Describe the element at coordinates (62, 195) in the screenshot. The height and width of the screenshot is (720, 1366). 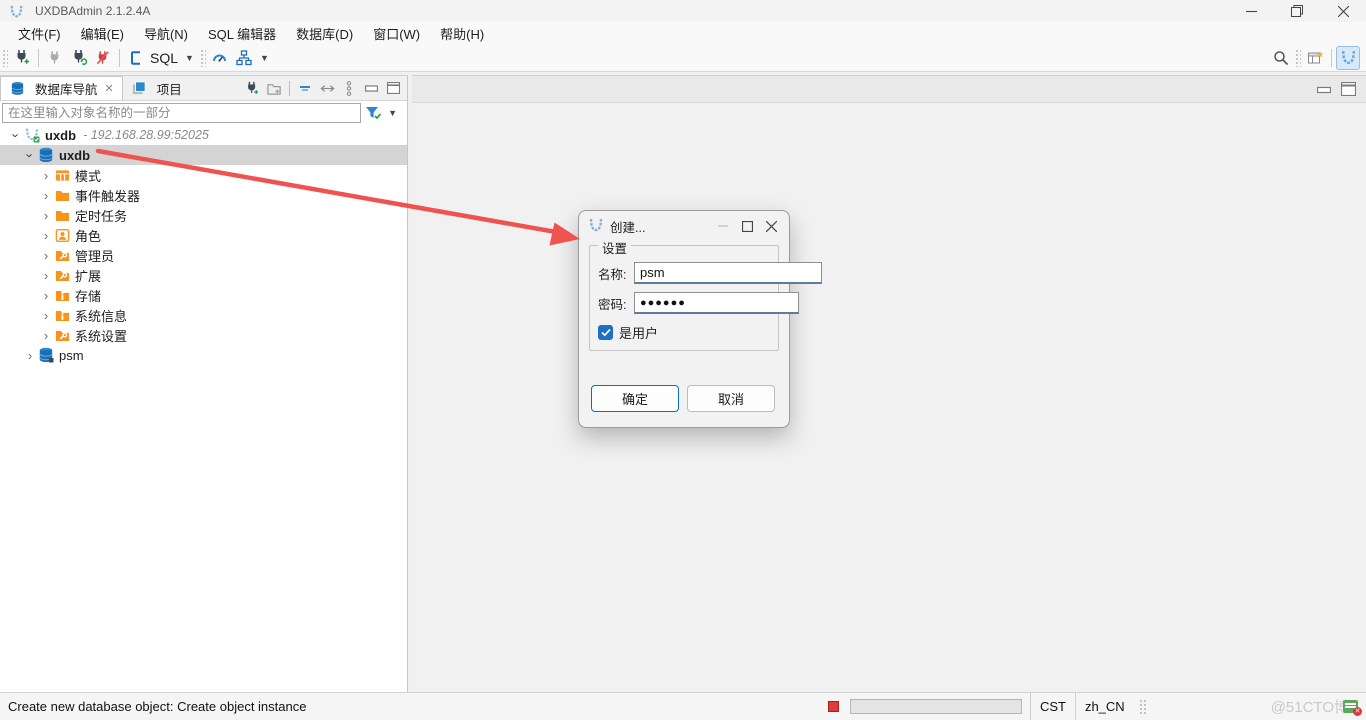
I see `folder-icon` at that location.